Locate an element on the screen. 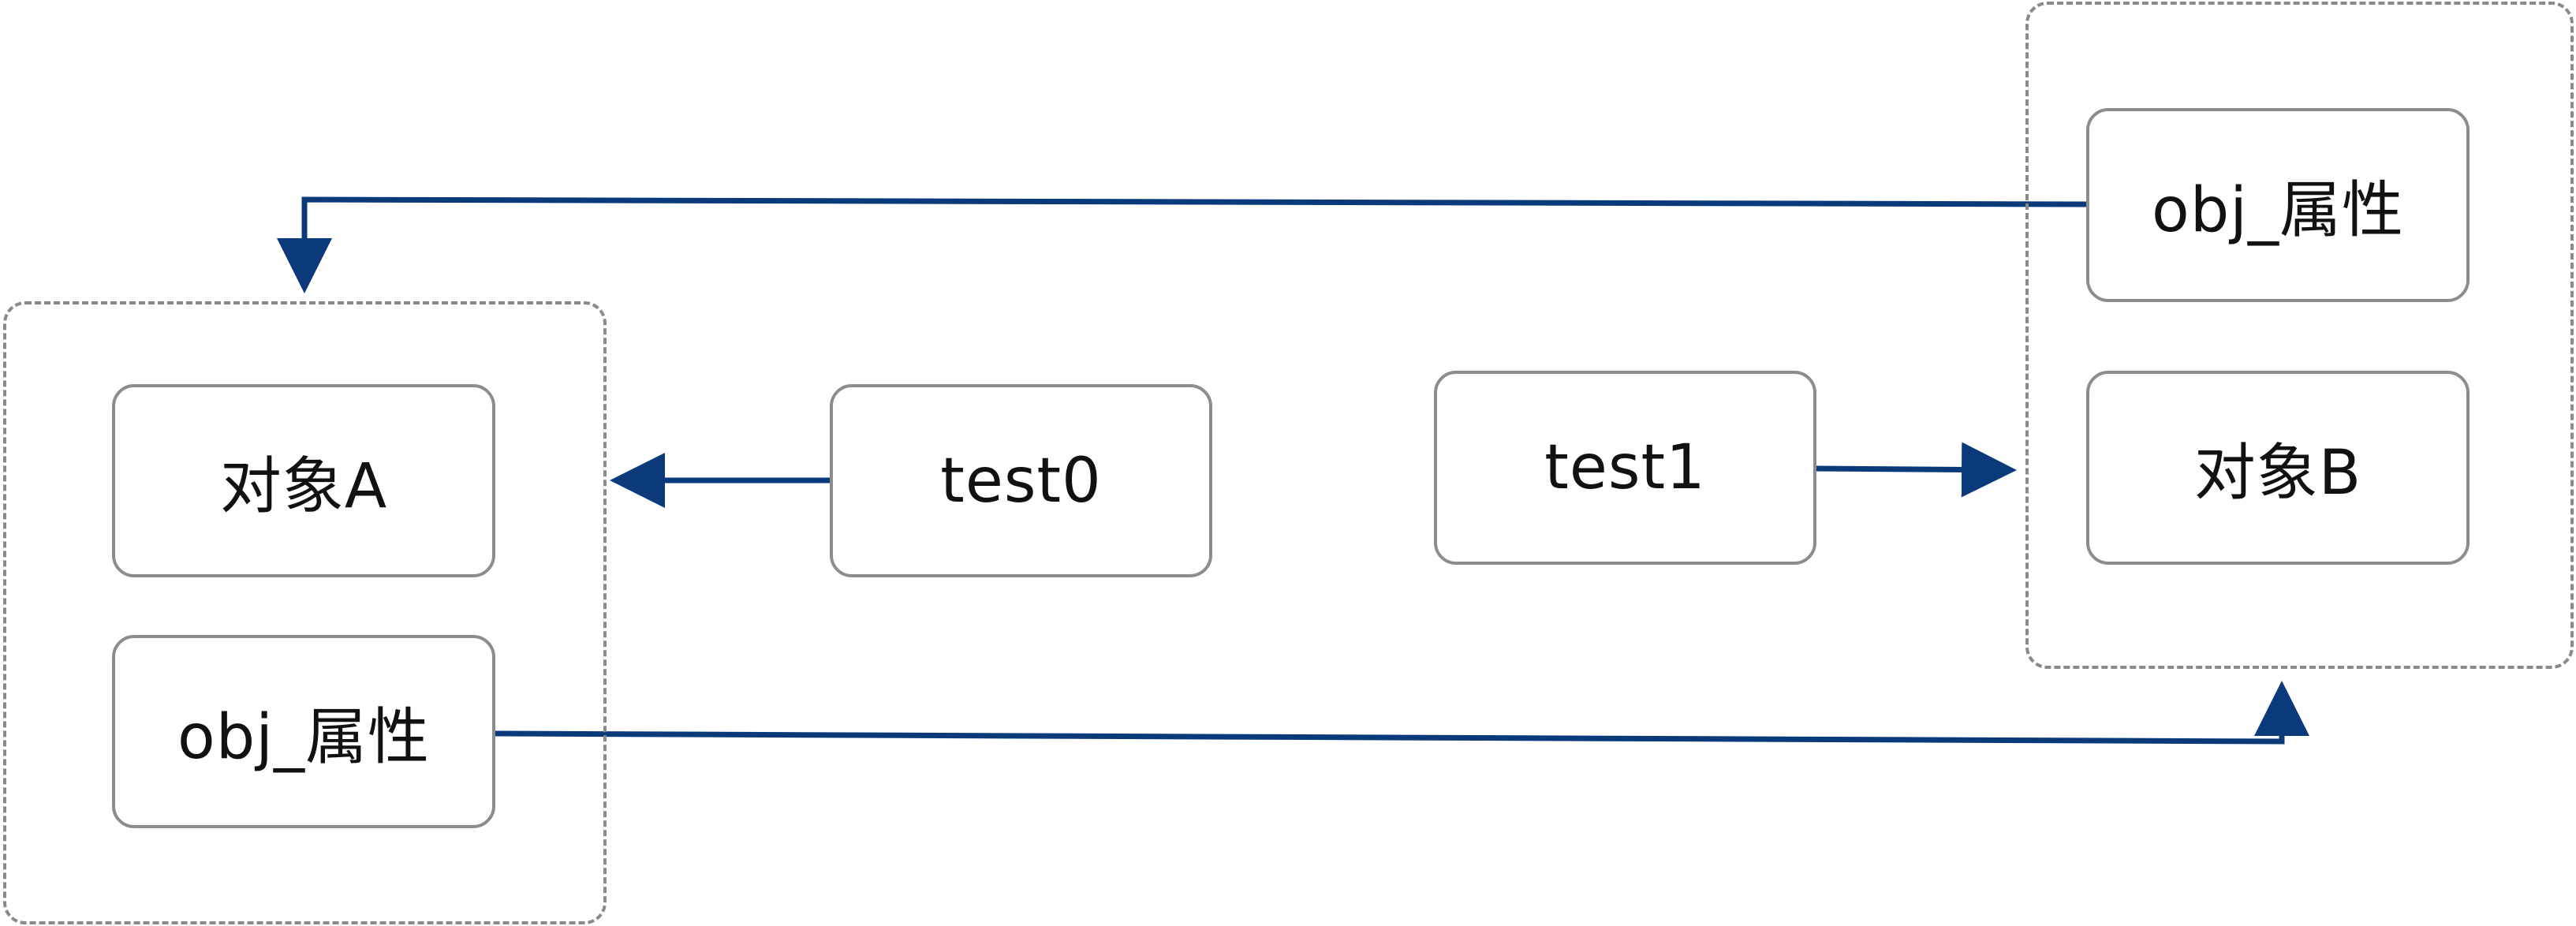  node-obj-attr-b-label: obj_属性 is located at coordinates (2278, 210).